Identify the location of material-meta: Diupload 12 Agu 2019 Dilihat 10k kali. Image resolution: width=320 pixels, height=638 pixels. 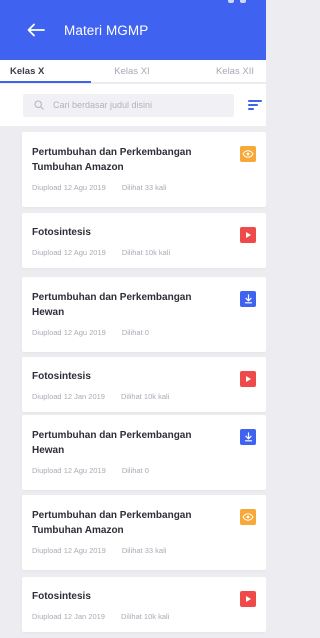
(101, 252).